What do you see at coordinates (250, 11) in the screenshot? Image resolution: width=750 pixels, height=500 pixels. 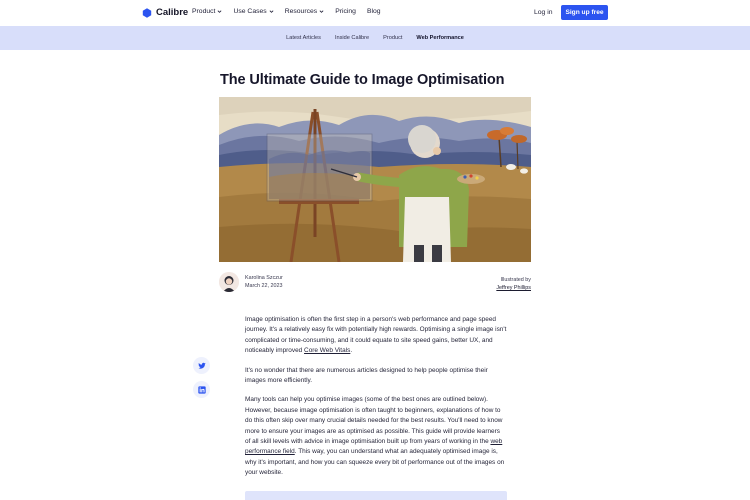 I see `nav-item-label: Use Cases` at bounding box center [250, 11].